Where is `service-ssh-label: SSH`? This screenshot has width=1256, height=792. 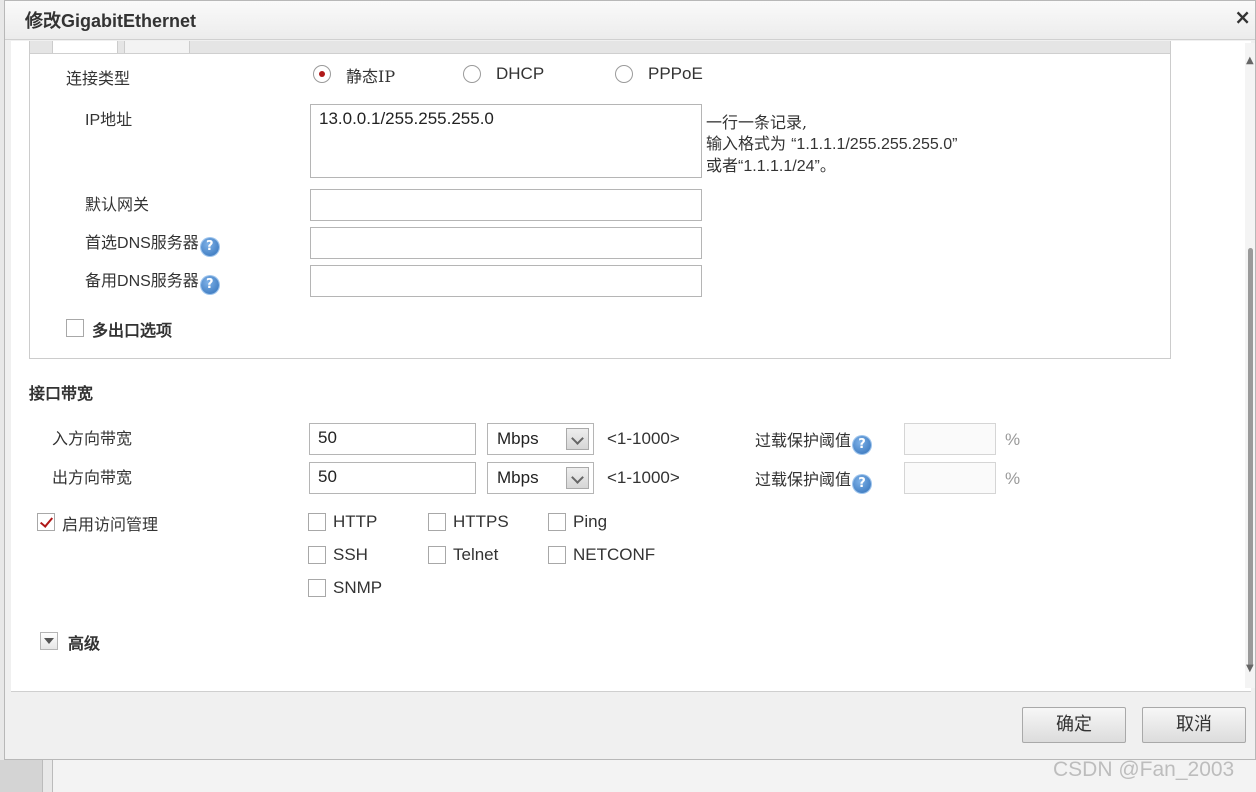 service-ssh-label: SSH is located at coordinates (350, 554).